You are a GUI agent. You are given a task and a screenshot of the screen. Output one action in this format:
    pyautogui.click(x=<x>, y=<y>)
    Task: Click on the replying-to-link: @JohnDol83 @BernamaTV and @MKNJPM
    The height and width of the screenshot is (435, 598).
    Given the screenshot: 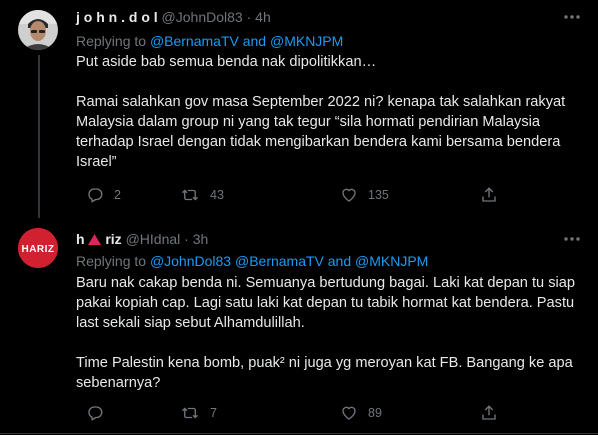 What is the action you would take?
    pyautogui.click(x=289, y=261)
    